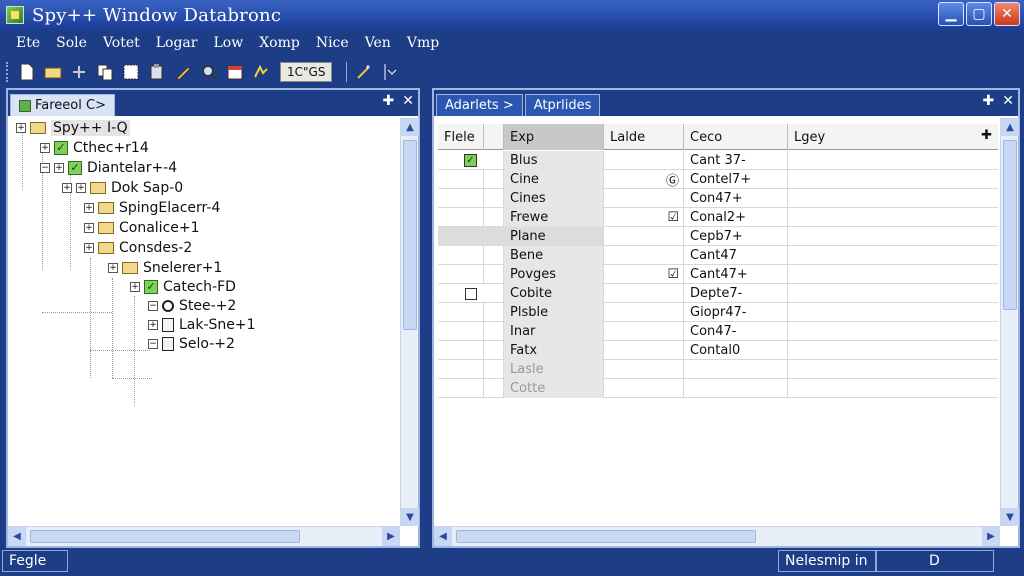  I want to click on column-header: Lgey, so click(895, 137).